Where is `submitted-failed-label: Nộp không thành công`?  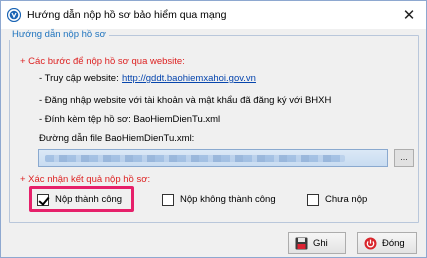 submitted-failed-label: Nộp không thành công is located at coordinates (228, 199).